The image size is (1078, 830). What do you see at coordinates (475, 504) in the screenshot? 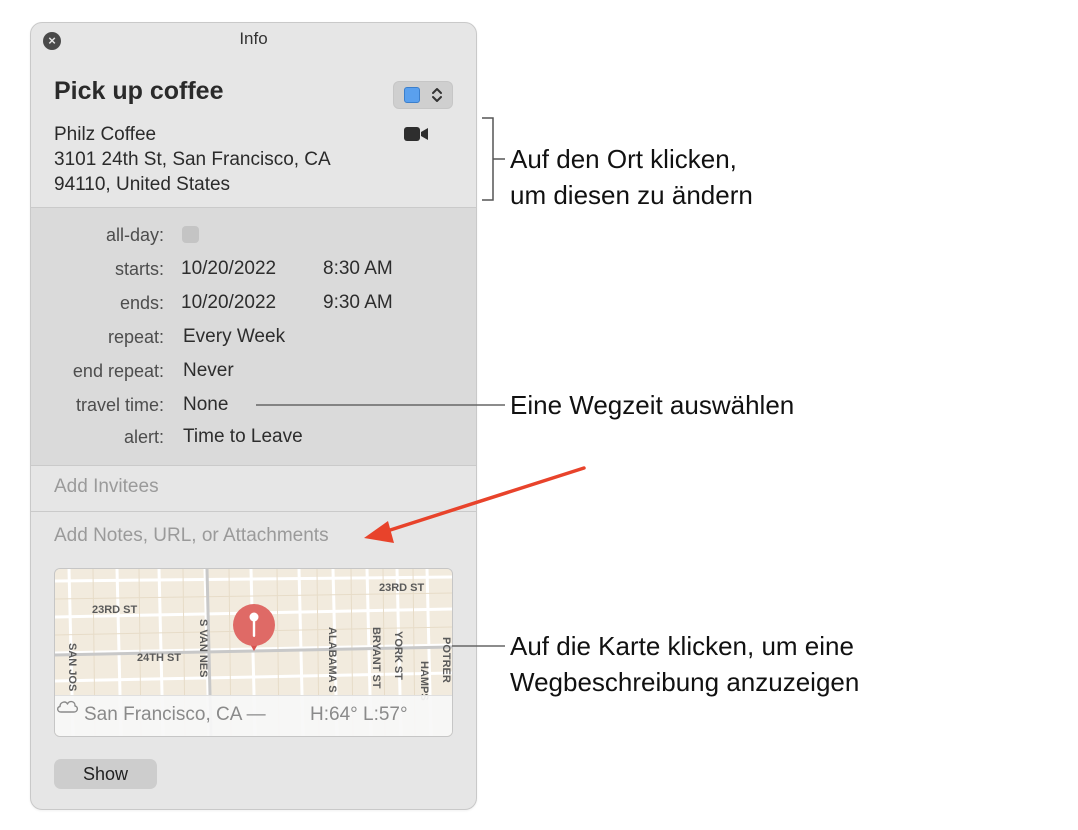
I see `red-arrow` at bounding box center [475, 504].